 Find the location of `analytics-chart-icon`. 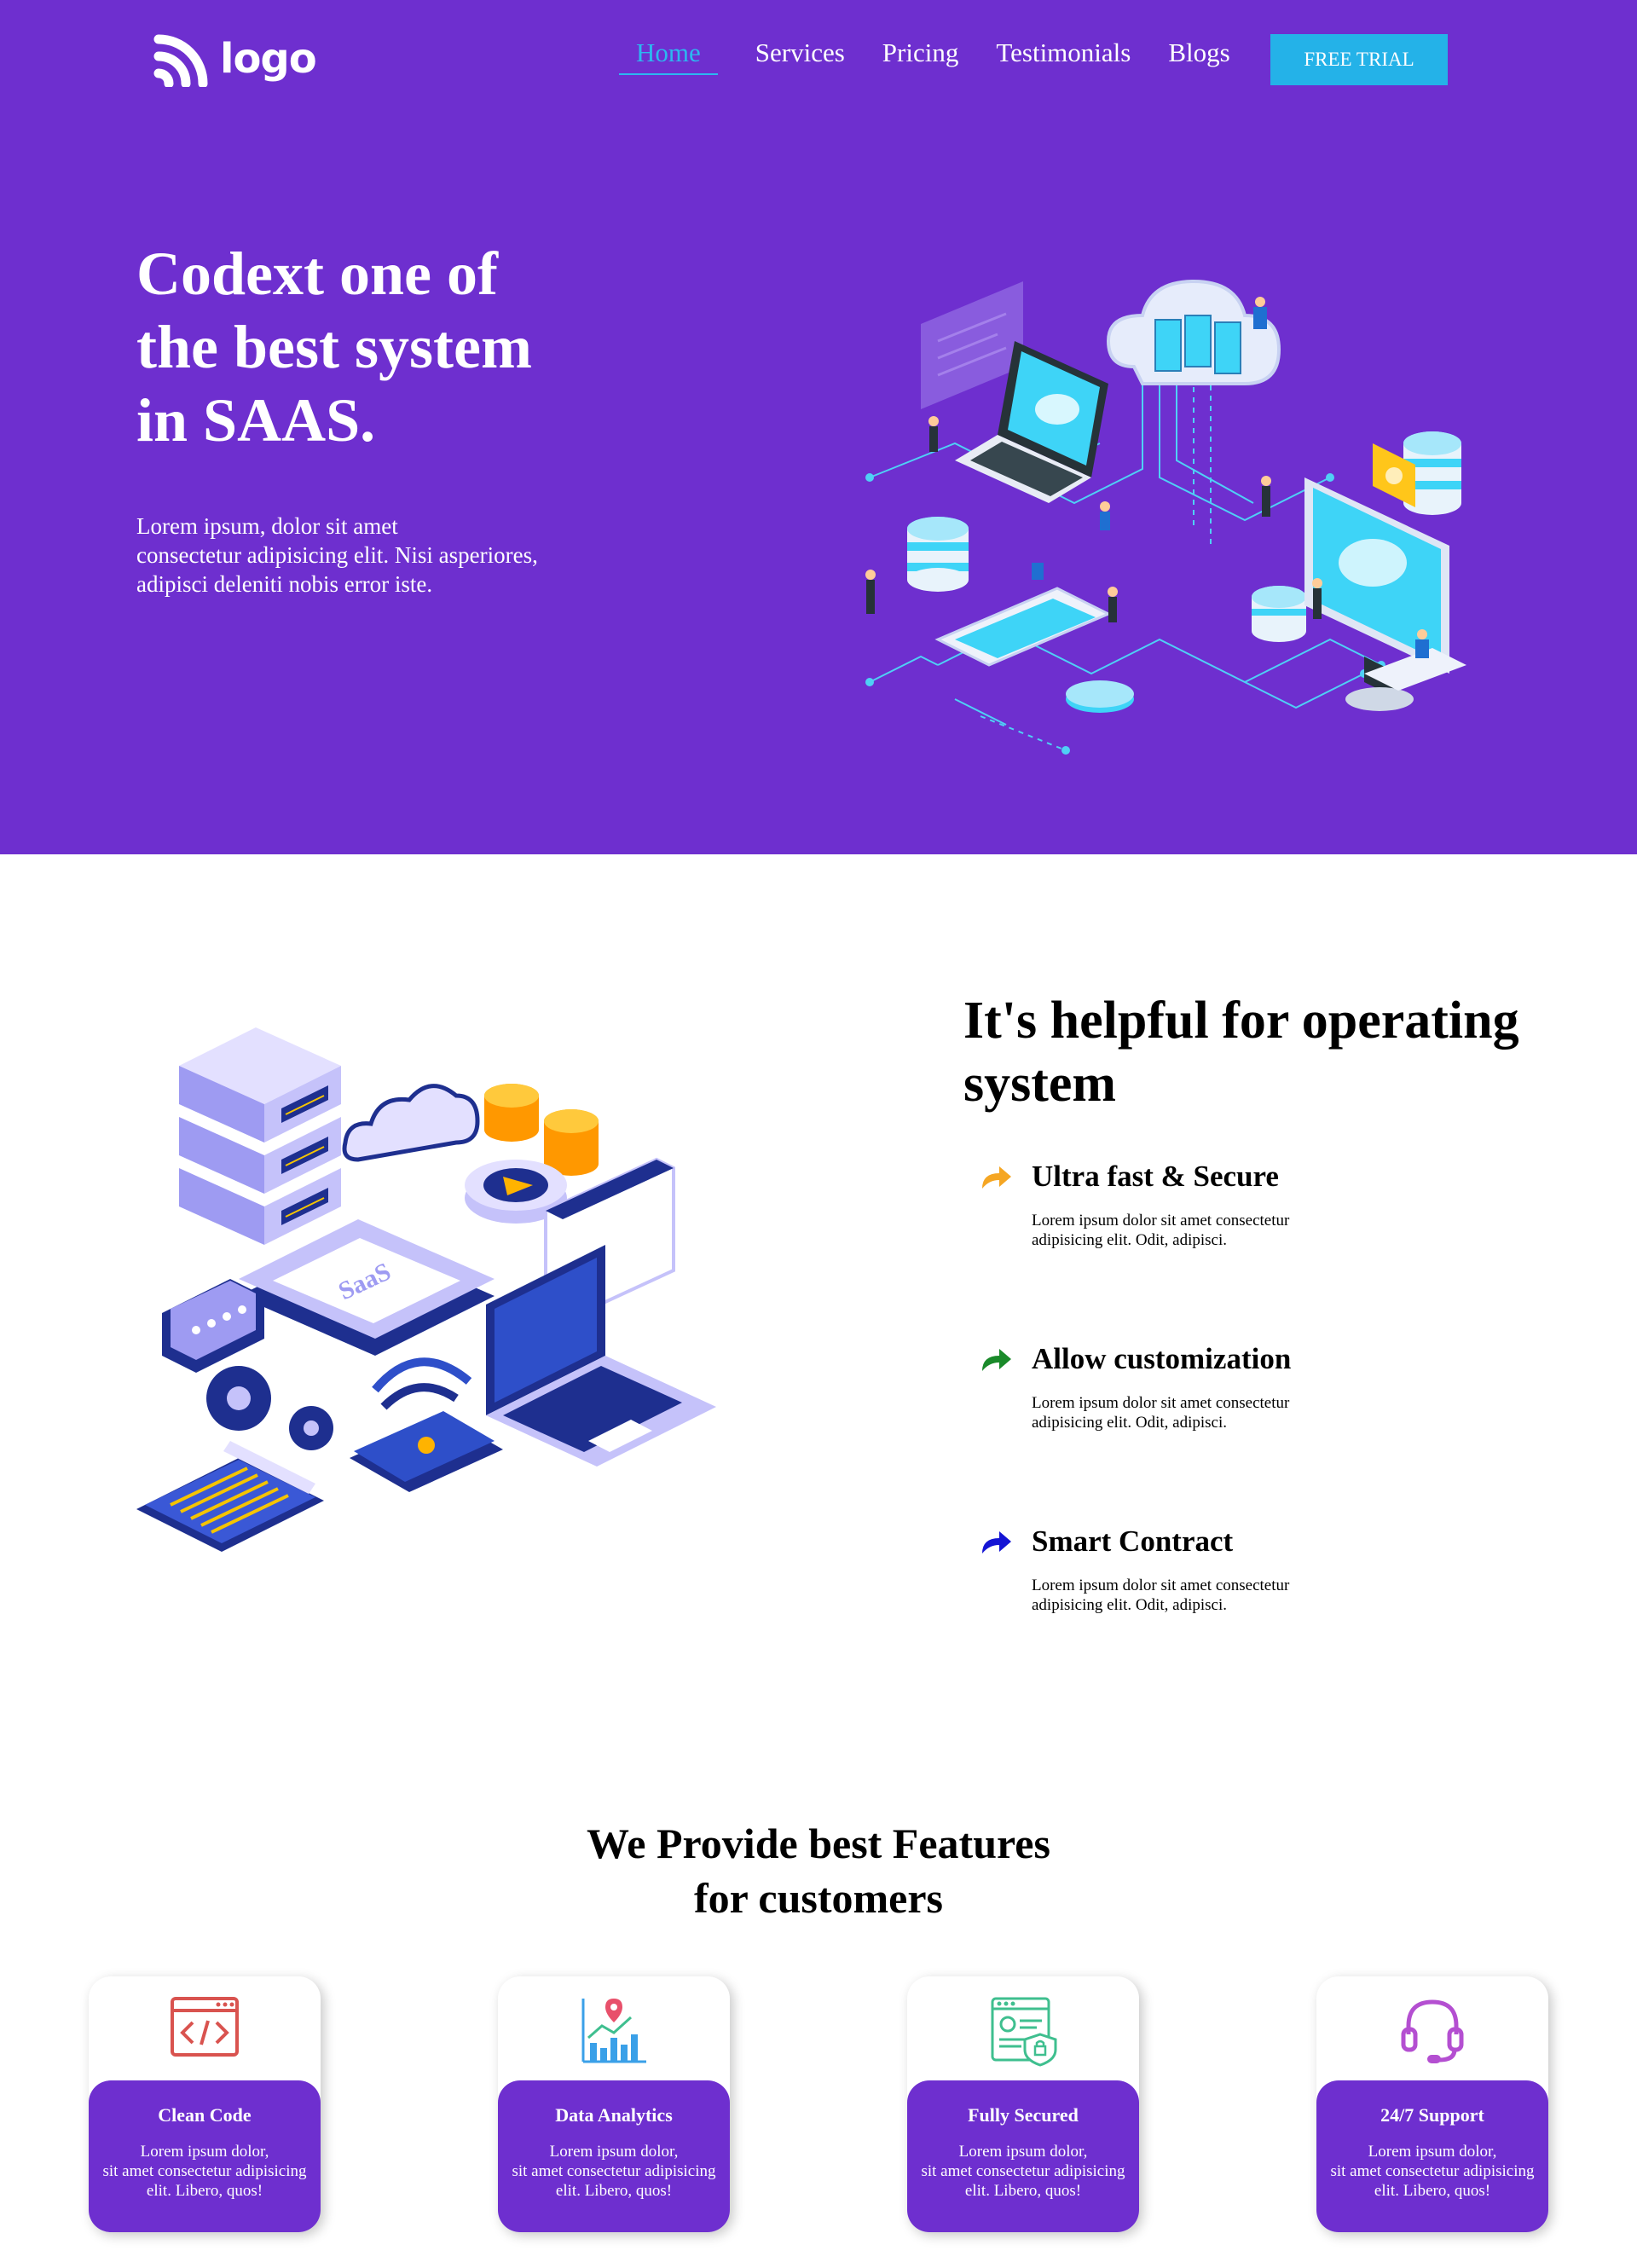

analytics-chart-icon is located at coordinates (613, 2031).